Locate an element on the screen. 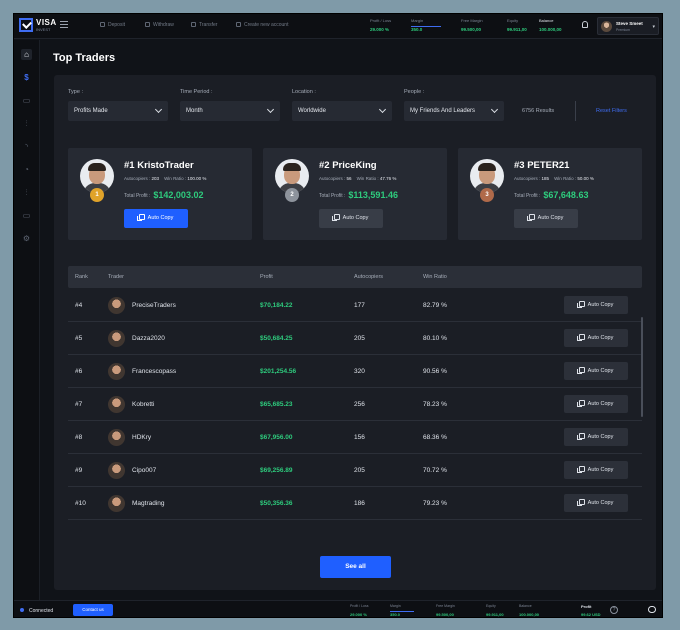 The height and width of the screenshot is (630, 680). transfer-icon is located at coordinates (193, 24).